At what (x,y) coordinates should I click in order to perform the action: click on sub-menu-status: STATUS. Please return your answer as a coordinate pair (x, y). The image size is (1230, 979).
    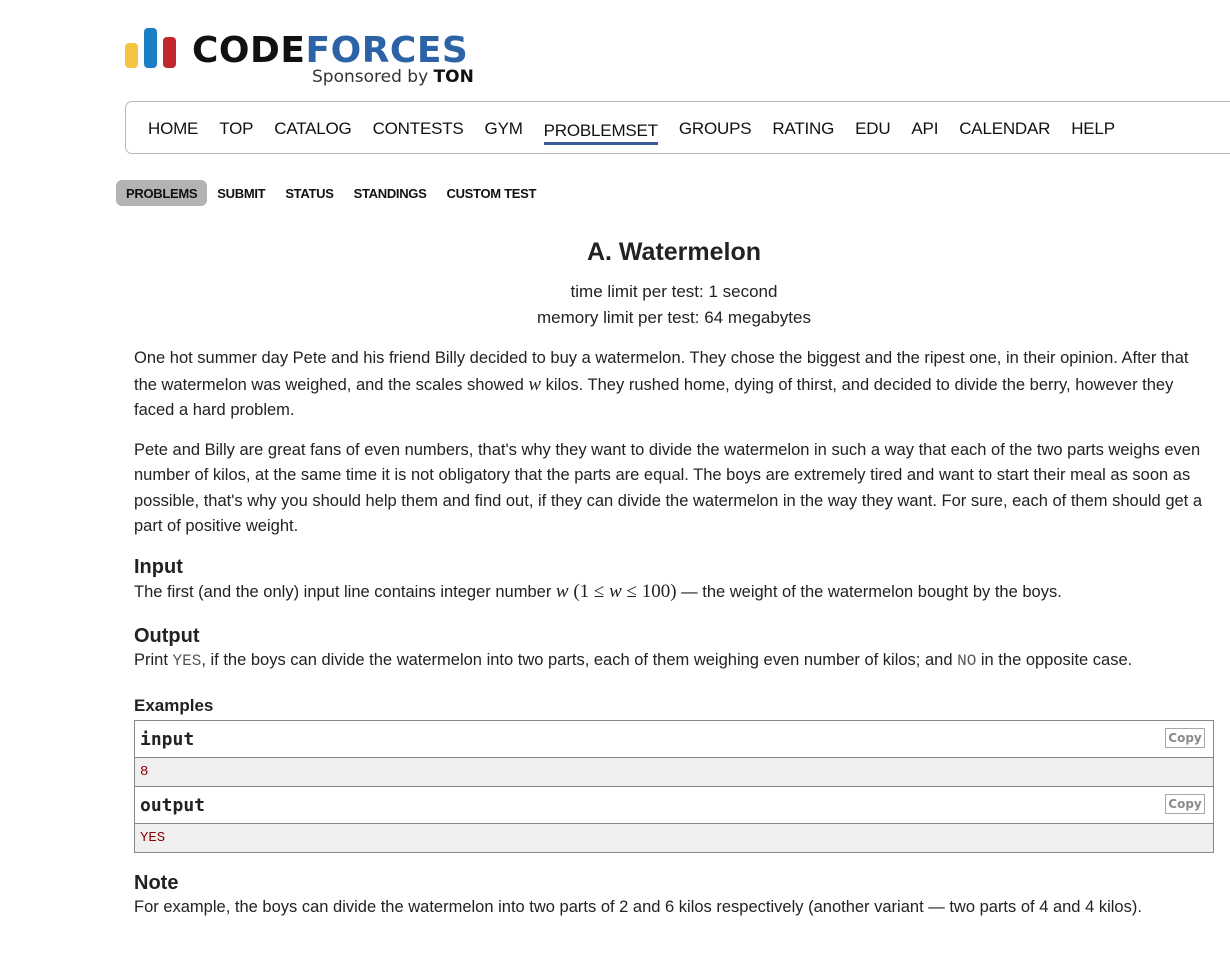
    Looking at the image, I should click on (309, 193).